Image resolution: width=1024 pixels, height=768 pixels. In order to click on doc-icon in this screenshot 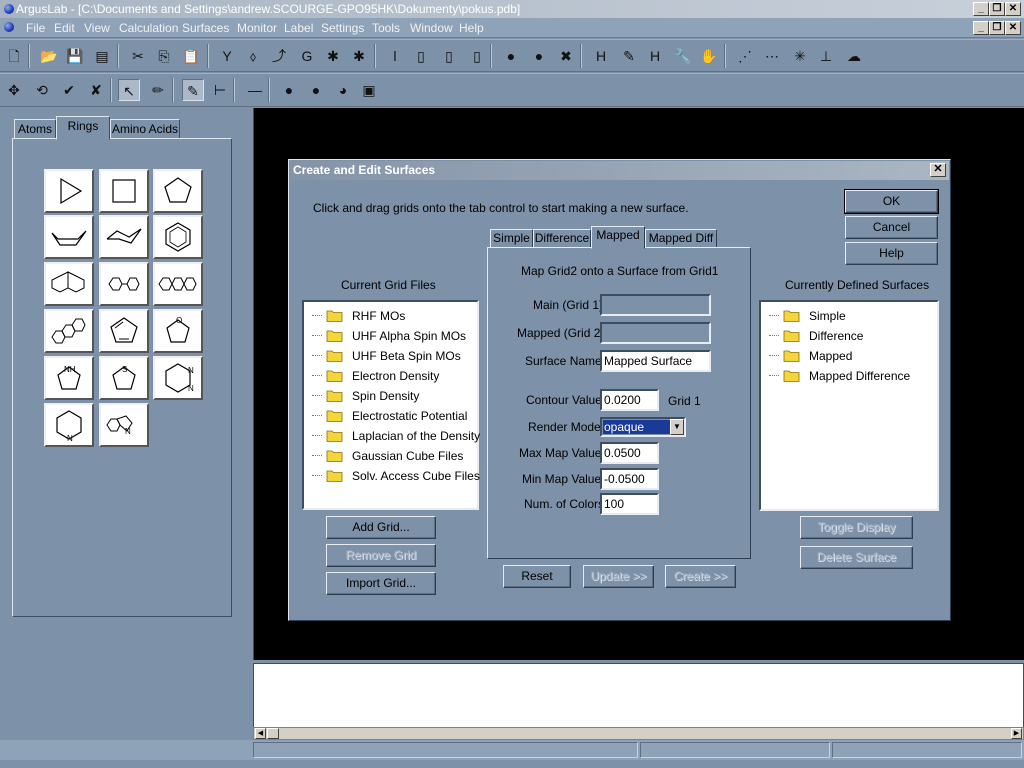, I will do `click(9, 27)`.